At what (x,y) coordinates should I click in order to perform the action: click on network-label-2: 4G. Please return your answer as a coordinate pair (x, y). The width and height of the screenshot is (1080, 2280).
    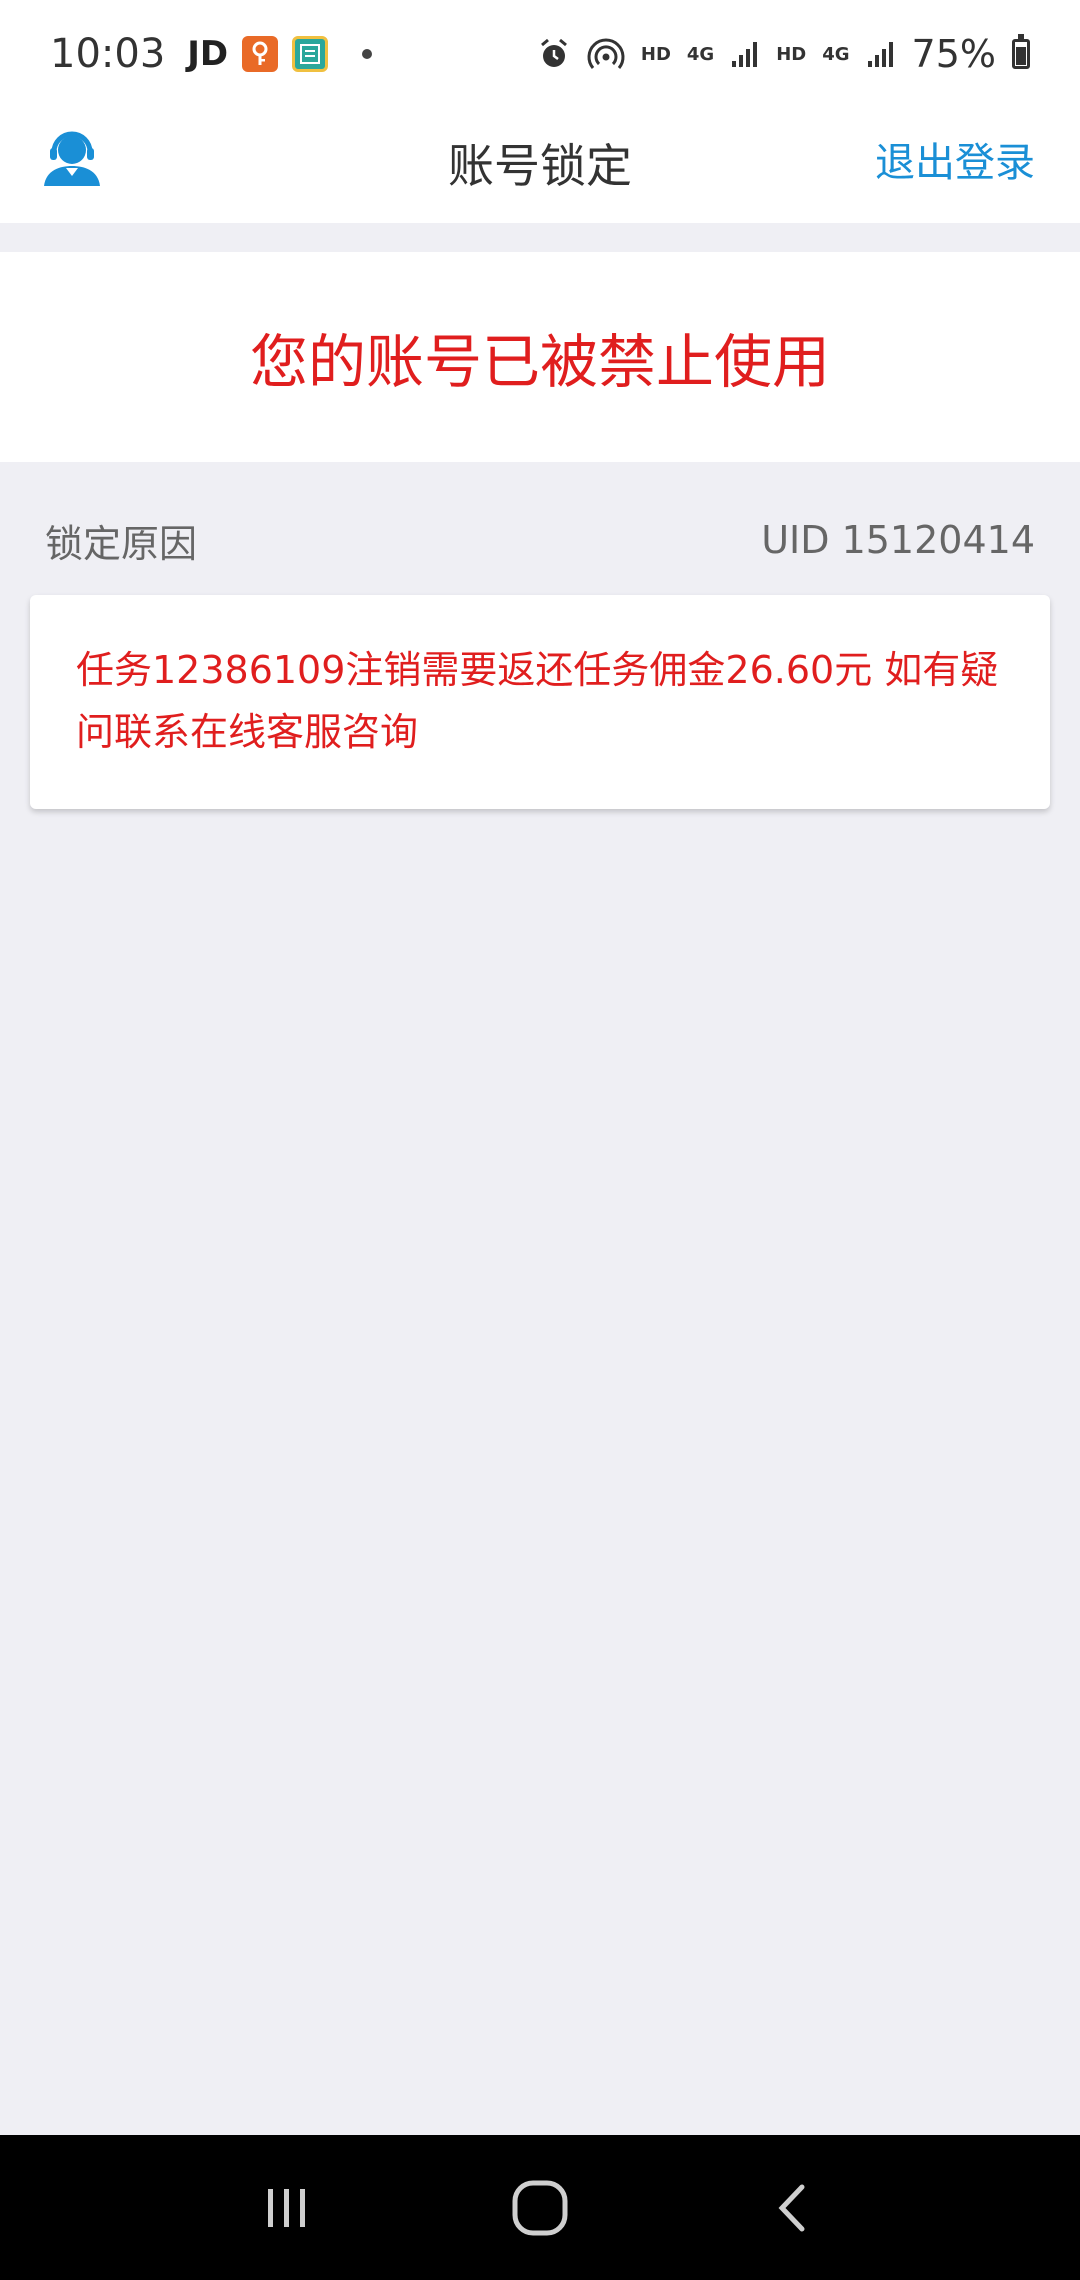
    Looking at the image, I should click on (836, 54).